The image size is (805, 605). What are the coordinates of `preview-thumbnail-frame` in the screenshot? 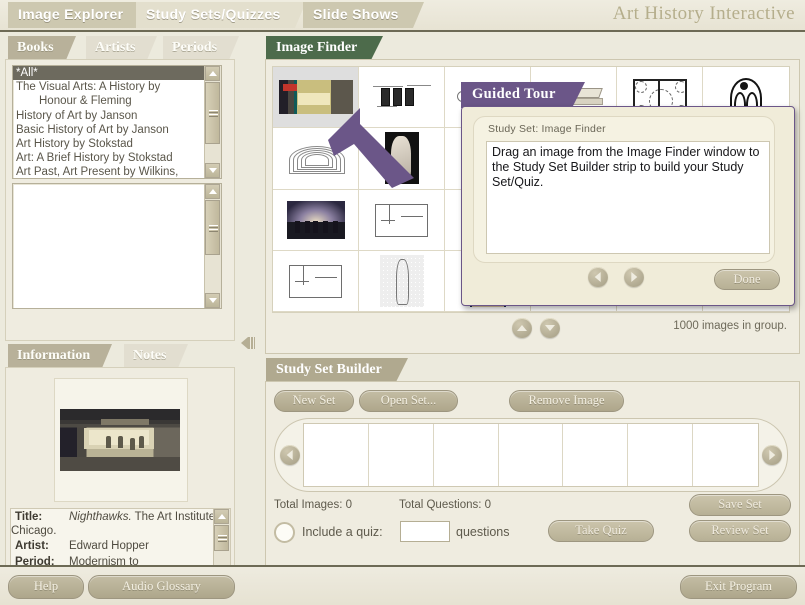 It's located at (121, 440).